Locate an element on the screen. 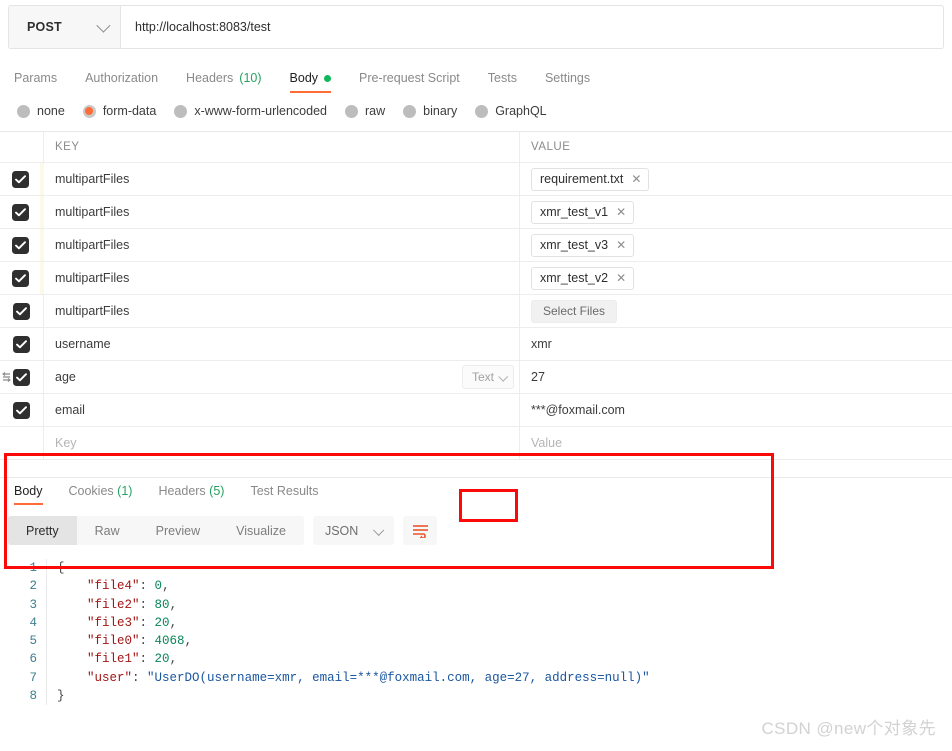  row-value-cell: xmr is located at coordinates (736, 344).